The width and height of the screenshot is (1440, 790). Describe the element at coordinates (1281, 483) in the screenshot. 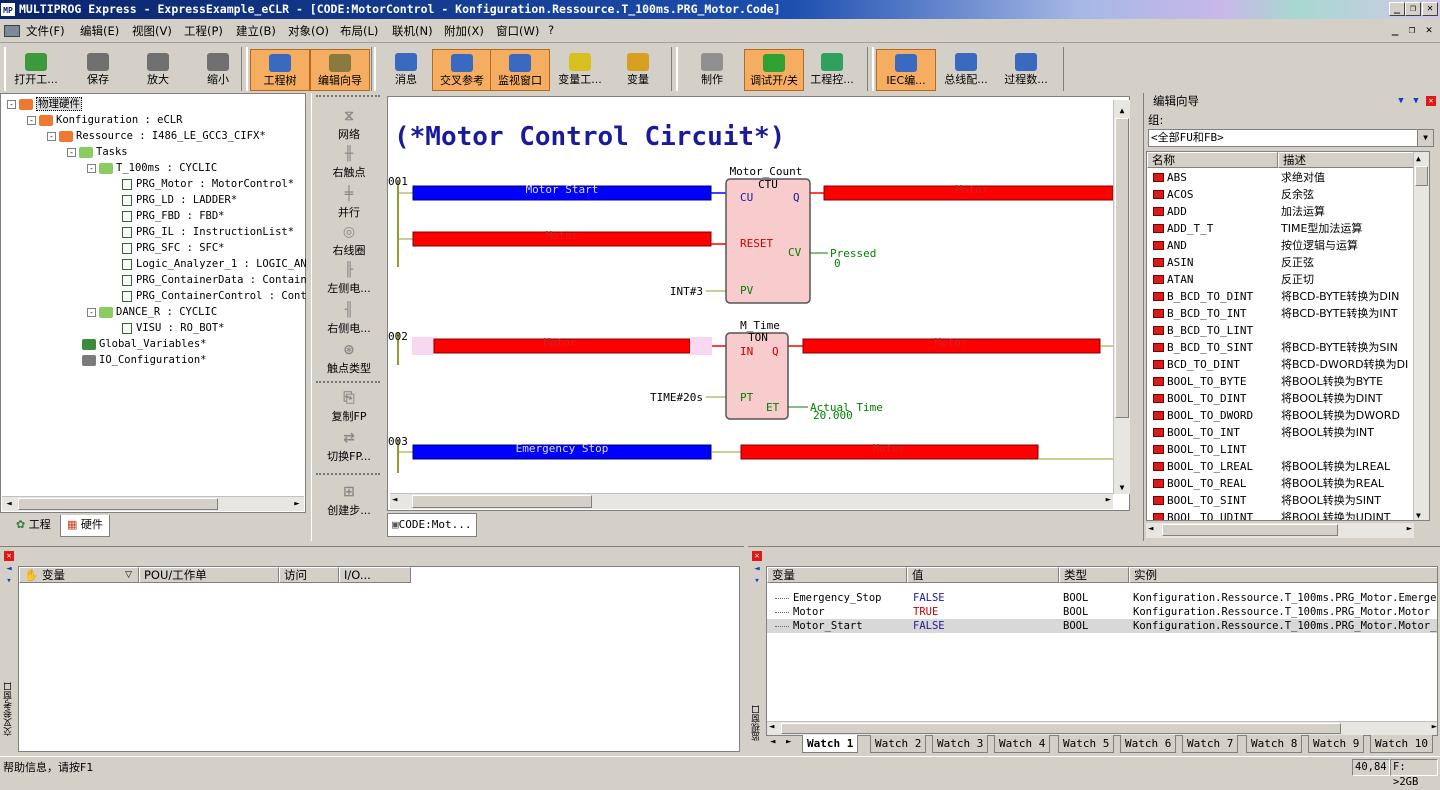

I see `fu-fb-row: BOOL_TO_REAL 将BOOL转换为REAL` at that location.